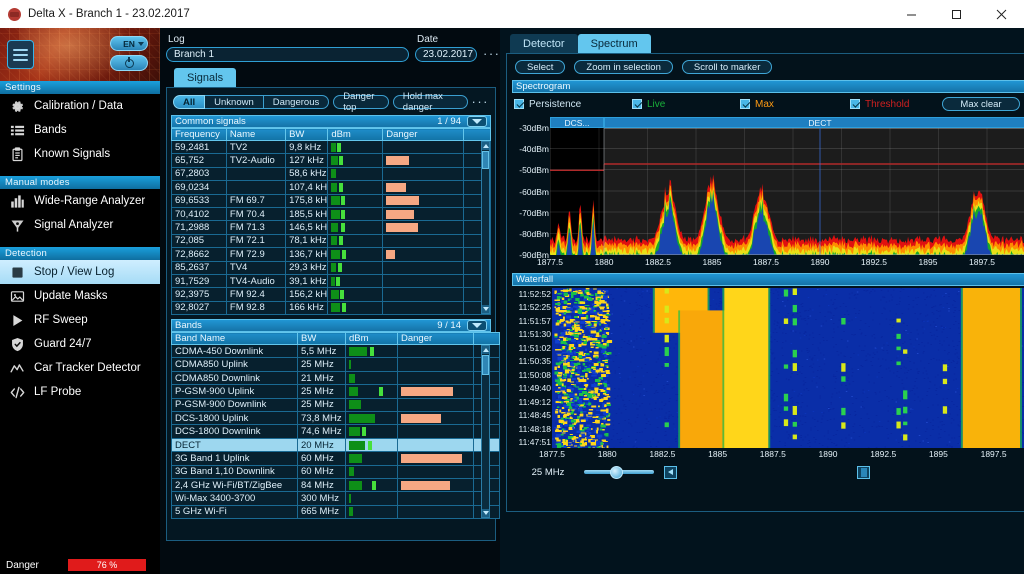 This screenshot has height=574, width=1024. What do you see at coordinates (80, 344) in the screenshot?
I see `sidebar-item-guard-24-7: Guard 24/7` at bounding box center [80, 344].